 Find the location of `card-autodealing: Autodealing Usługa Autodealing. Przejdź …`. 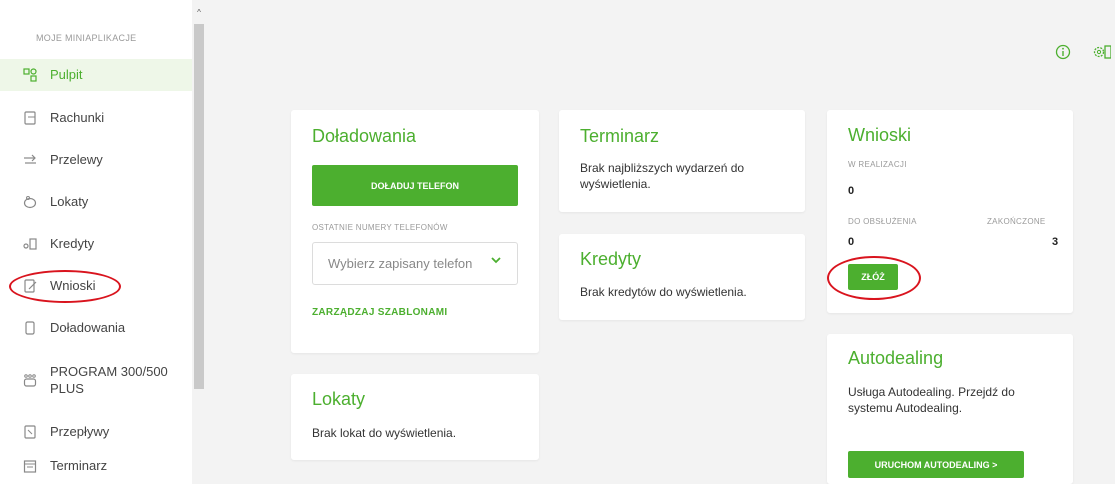

card-autodealing: Autodealing Usługa Autodealing. Przejdź … is located at coordinates (950, 409).